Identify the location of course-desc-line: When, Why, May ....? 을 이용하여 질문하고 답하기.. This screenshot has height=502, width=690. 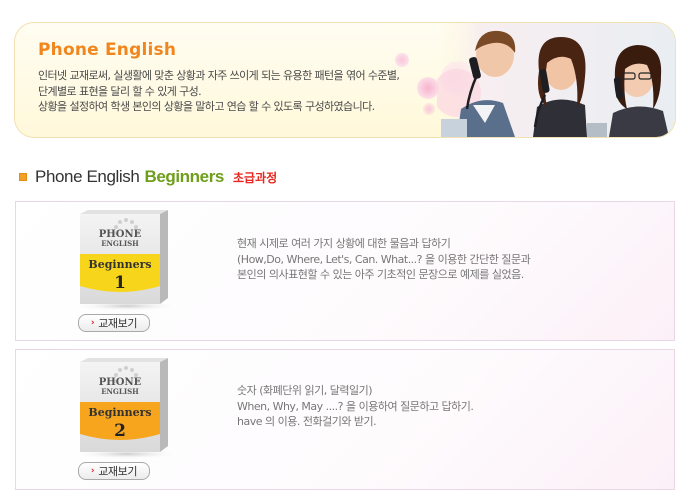
(355, 406).